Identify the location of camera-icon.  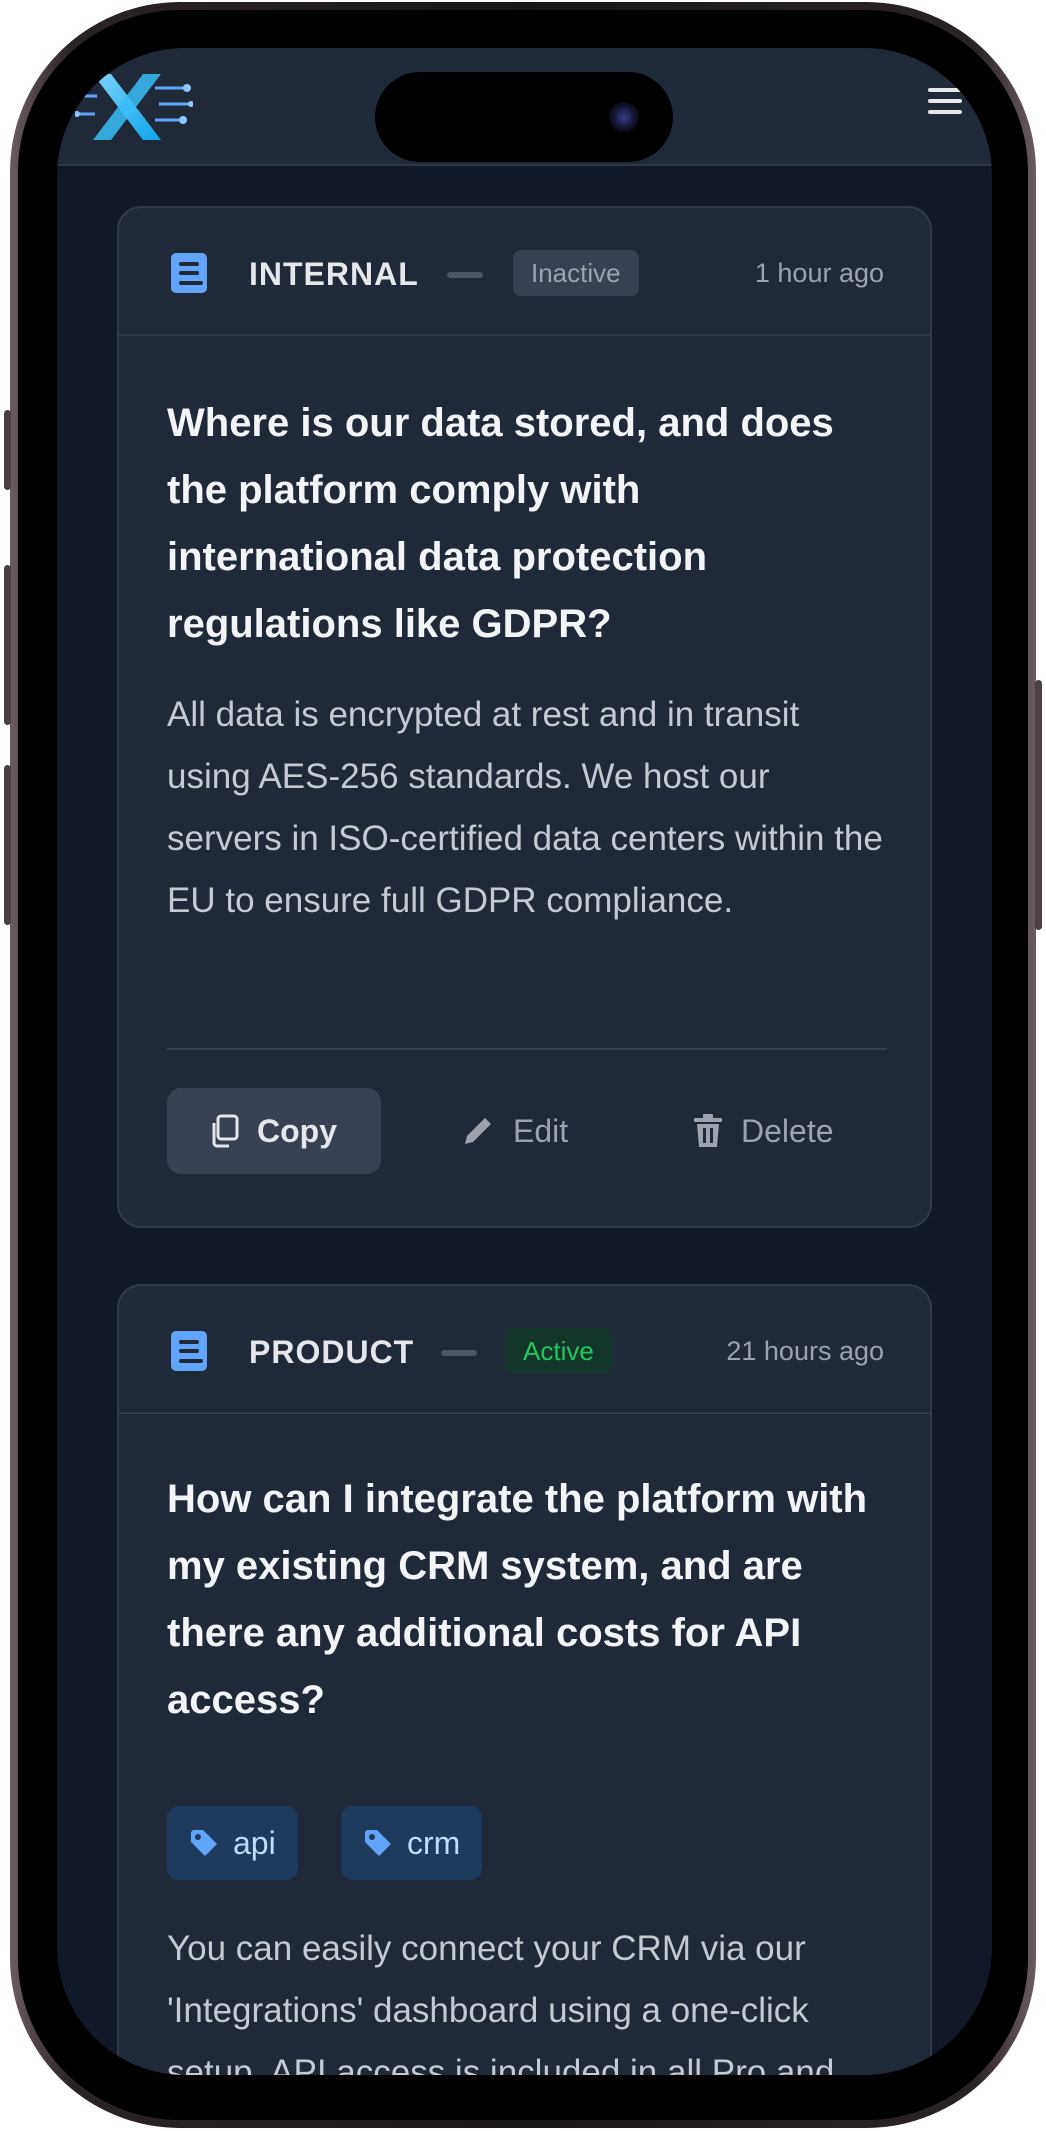
(624, 117).